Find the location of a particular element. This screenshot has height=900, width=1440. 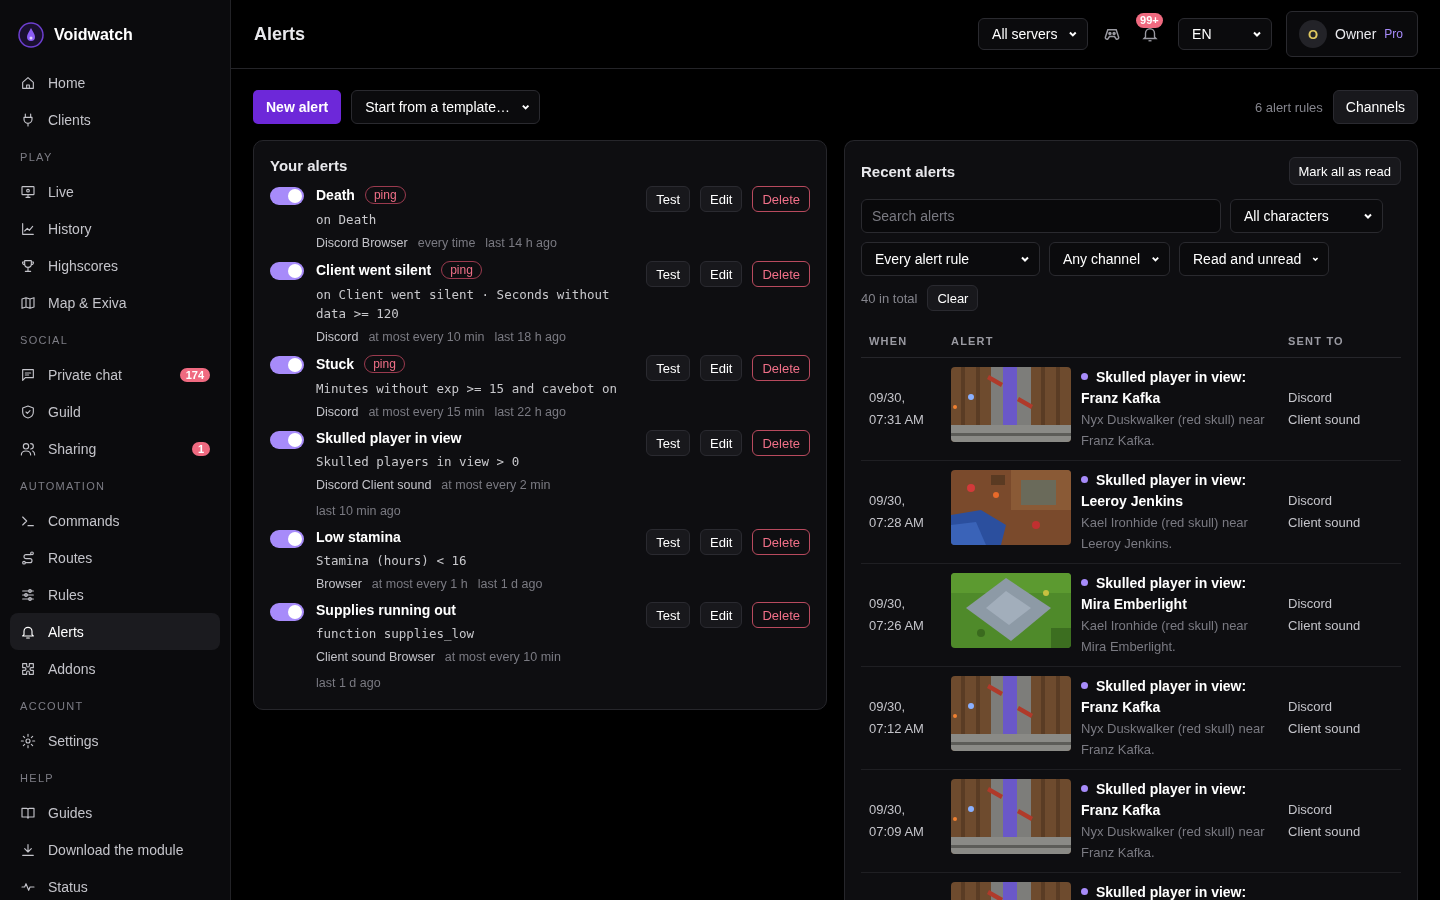

language-dropdown: EN is located at coordinates (1225, 34).